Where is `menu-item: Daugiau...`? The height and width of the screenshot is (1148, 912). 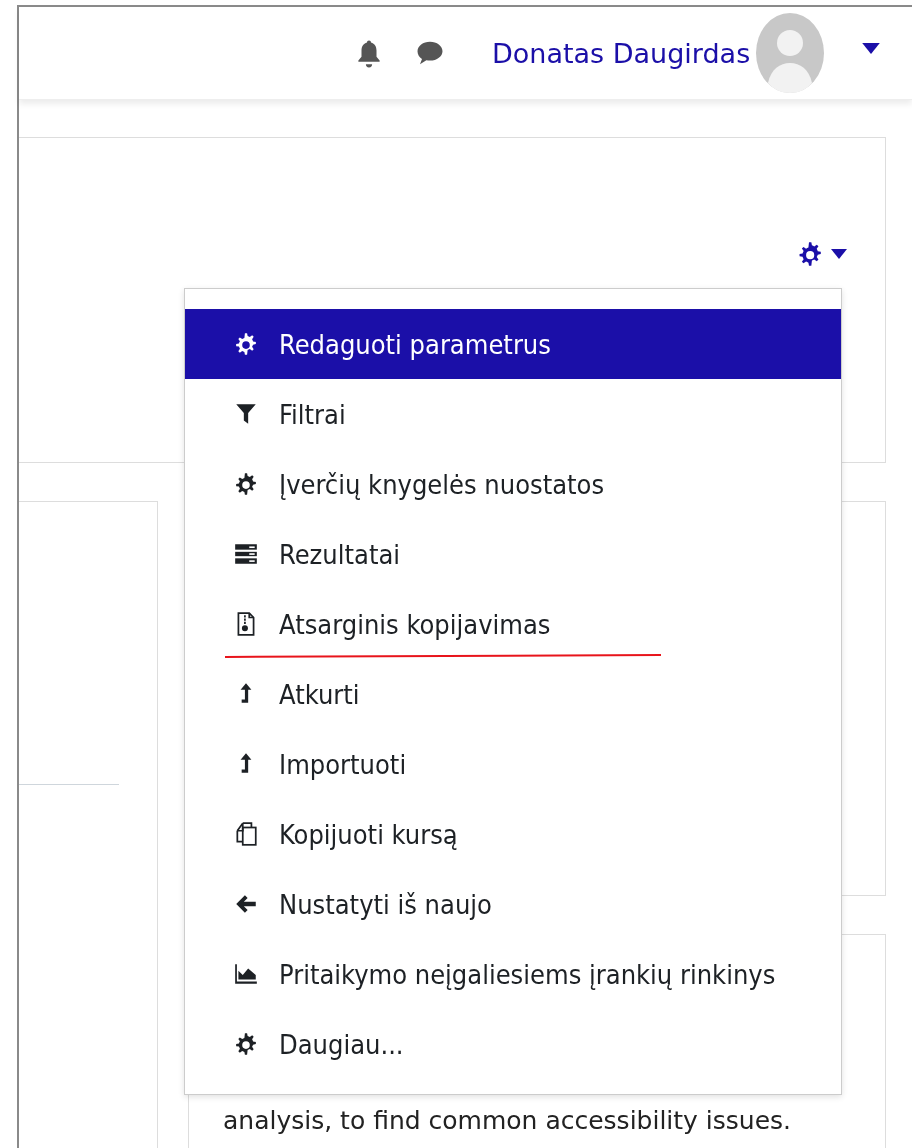 menu-item: Daugiau... is located at coordinates (513, 1044).